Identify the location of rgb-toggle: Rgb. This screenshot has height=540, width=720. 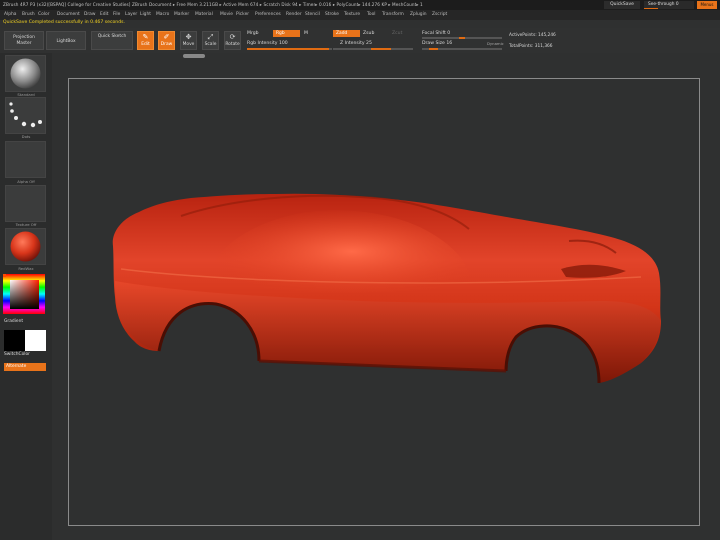
(286, 33).